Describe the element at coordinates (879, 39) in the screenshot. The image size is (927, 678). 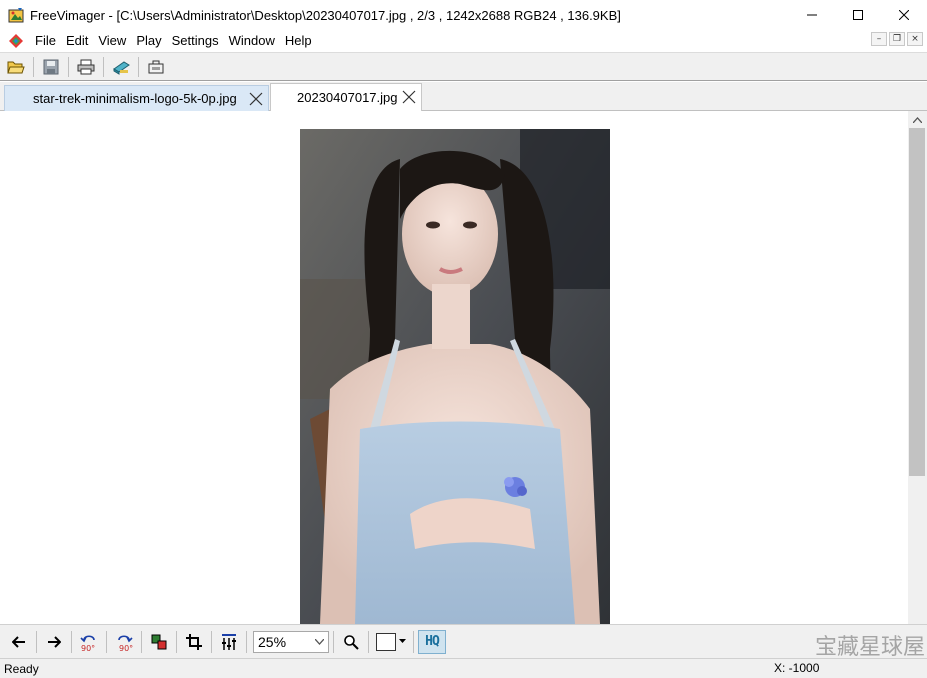
I see `mdi-minimize-button: –` at that location.